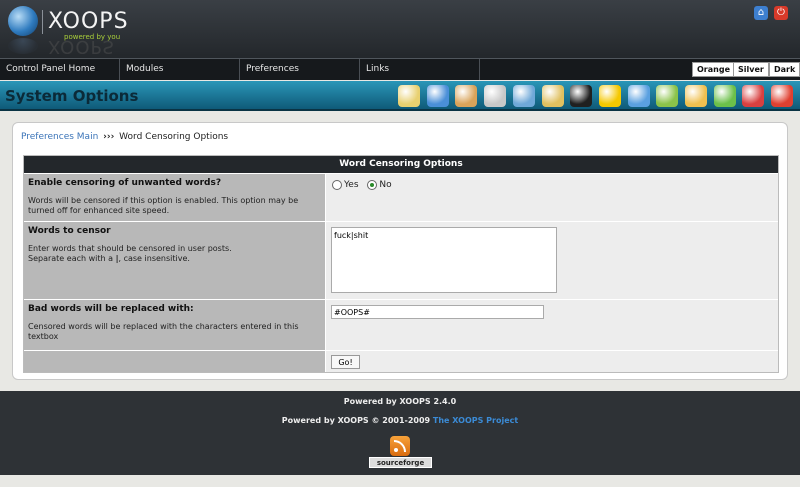 The width and height of the screenshot is (800, 487). Describe the element at coordinates (466, 96) in the screenshot. I see `users-icon` at that location.